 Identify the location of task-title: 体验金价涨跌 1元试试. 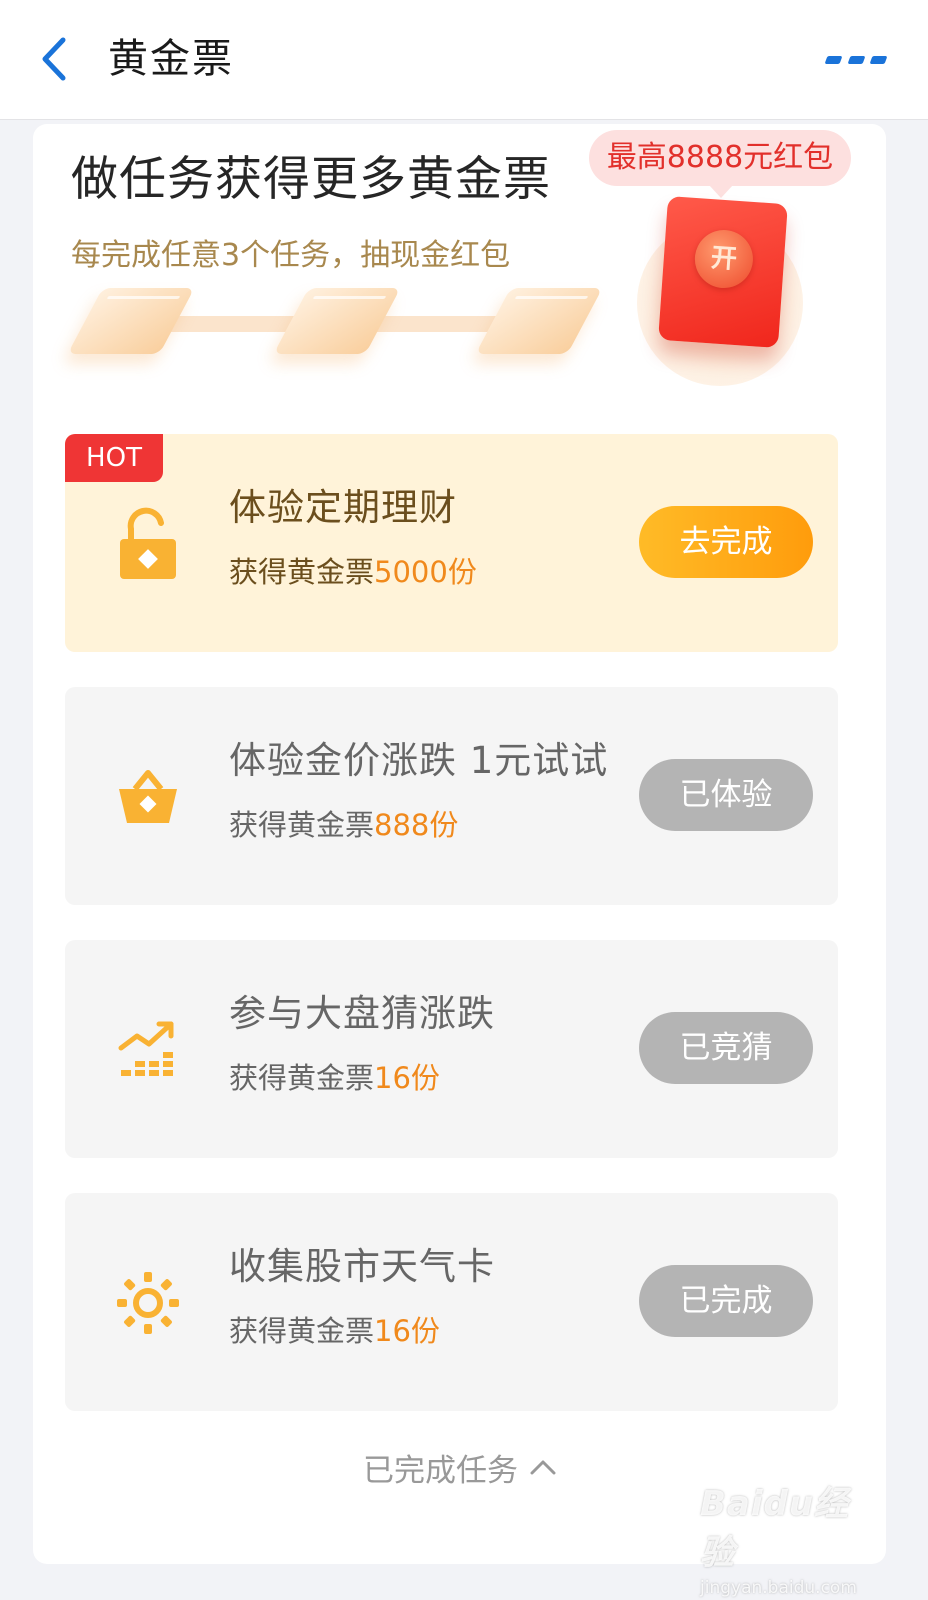
(419, 760).